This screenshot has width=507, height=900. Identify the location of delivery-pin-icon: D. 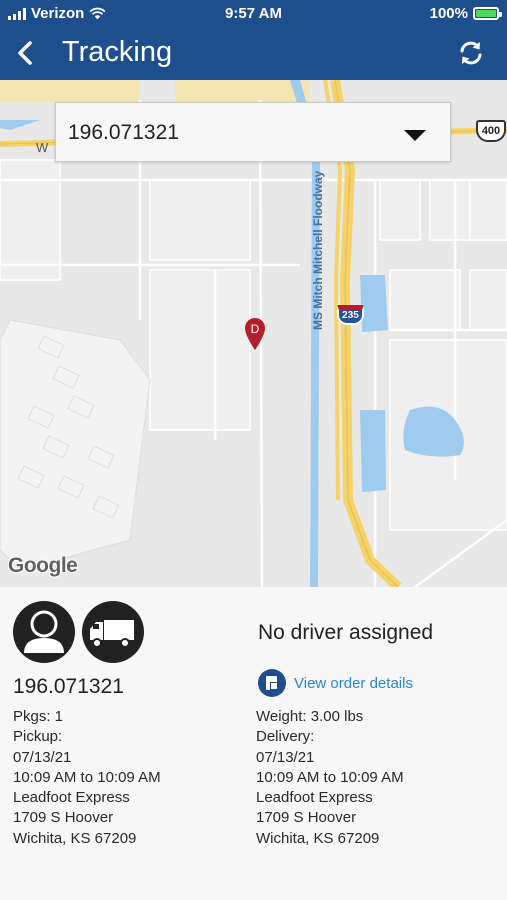
(255, 334).